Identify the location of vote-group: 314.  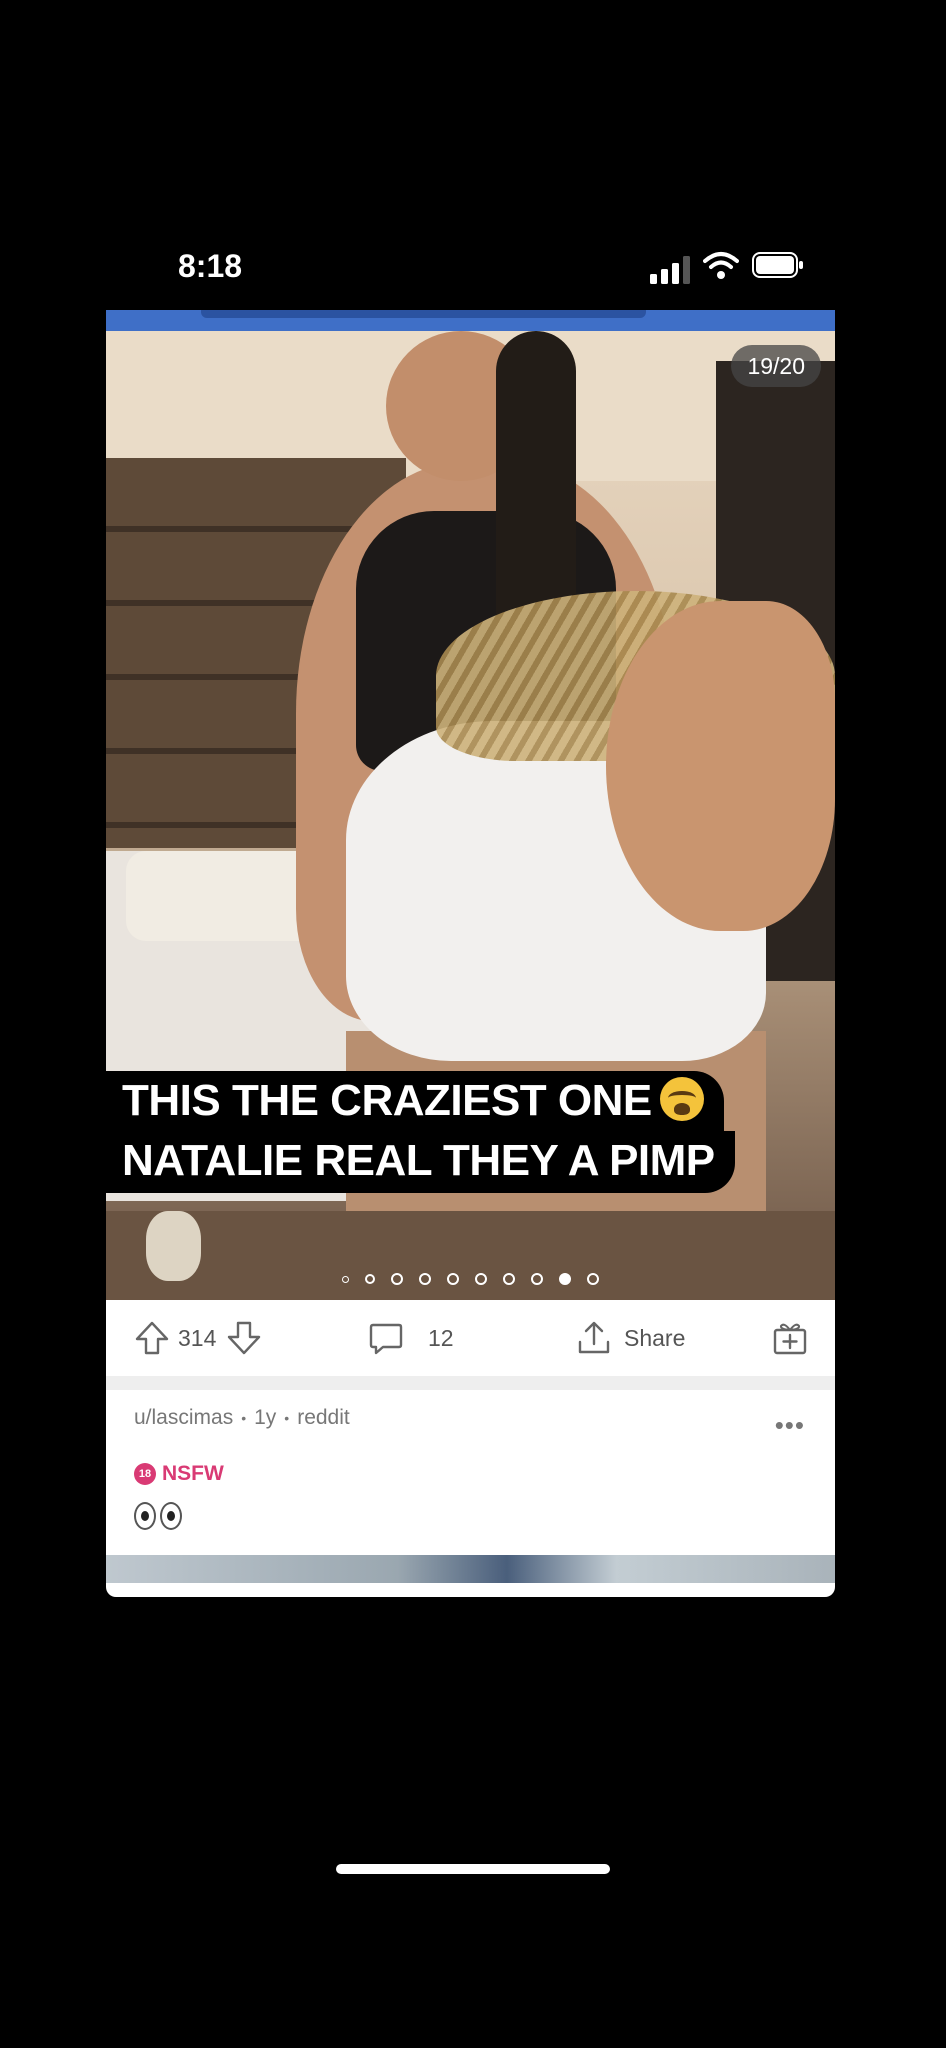
(198, 1338).